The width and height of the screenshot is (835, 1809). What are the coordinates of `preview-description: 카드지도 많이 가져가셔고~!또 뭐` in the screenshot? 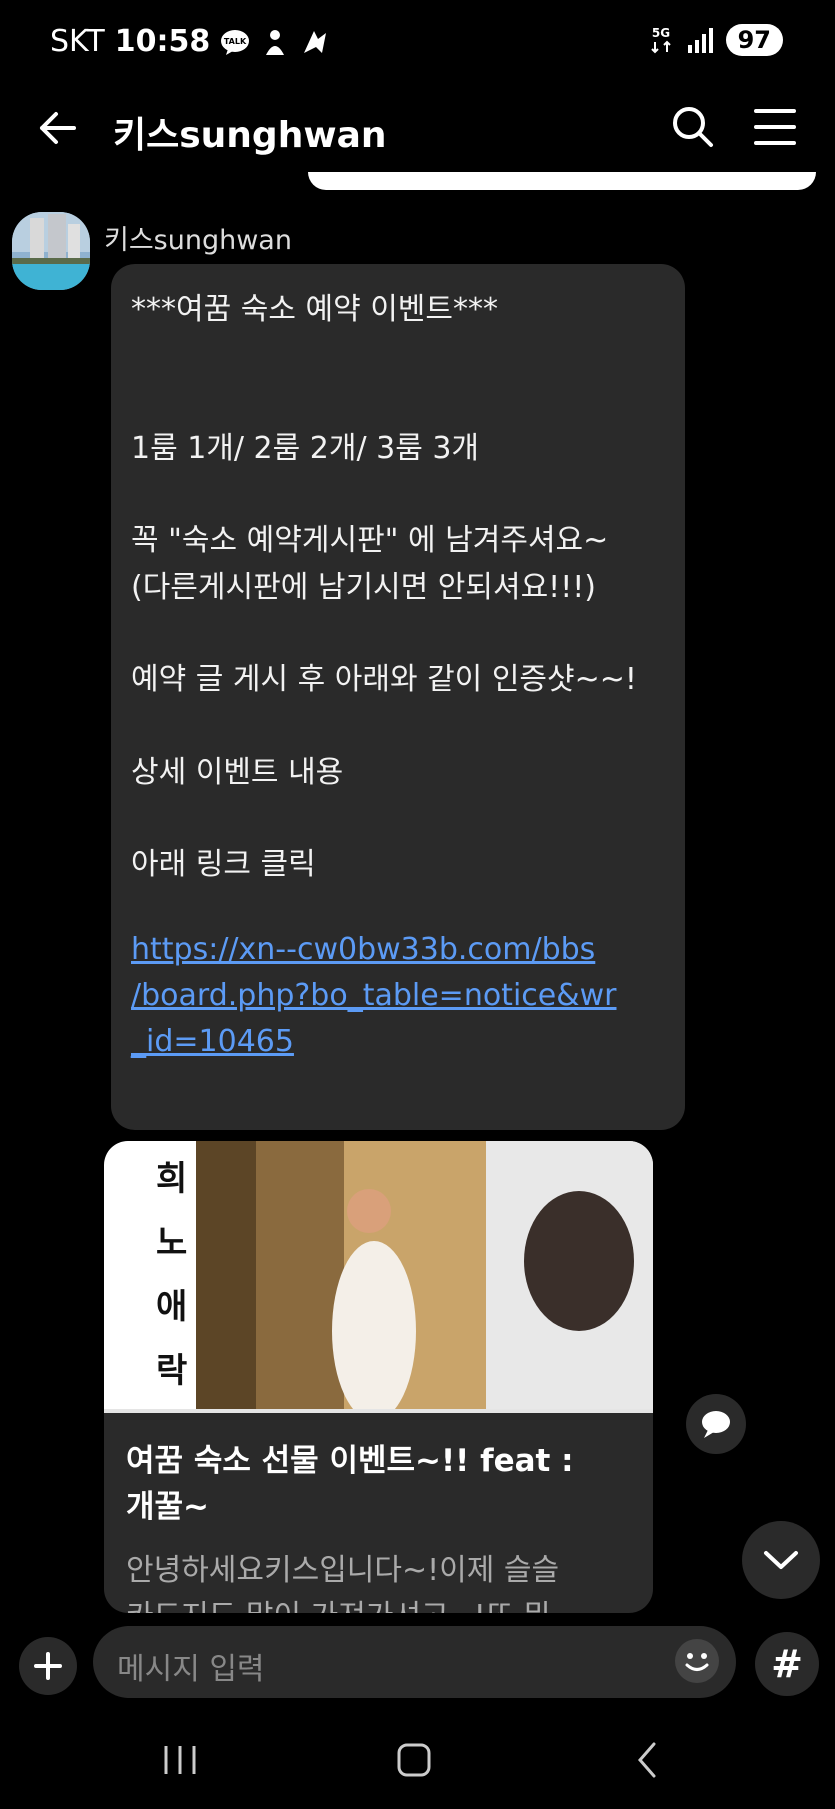 It's located at (338, 1602).